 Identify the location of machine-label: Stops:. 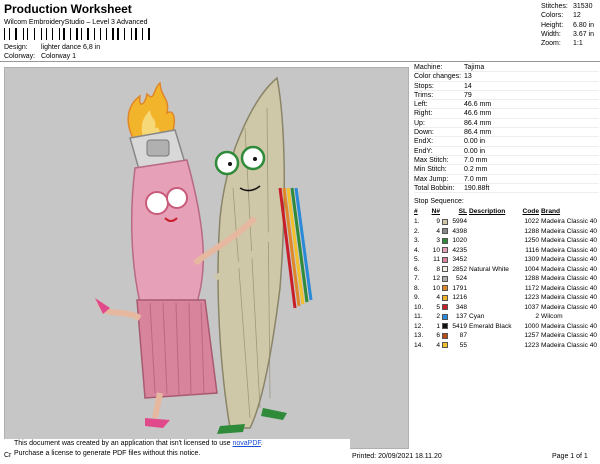
(424, 86).